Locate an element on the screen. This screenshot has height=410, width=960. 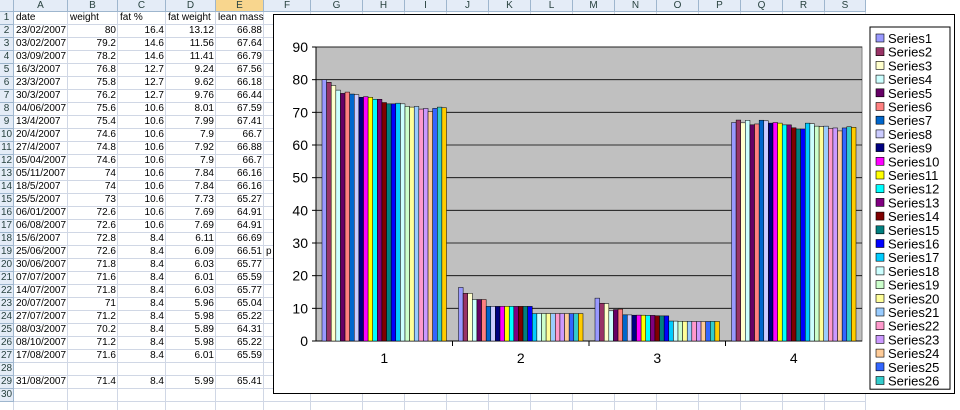
cell-b26: 71.2 is located at coordinates (93, 343).